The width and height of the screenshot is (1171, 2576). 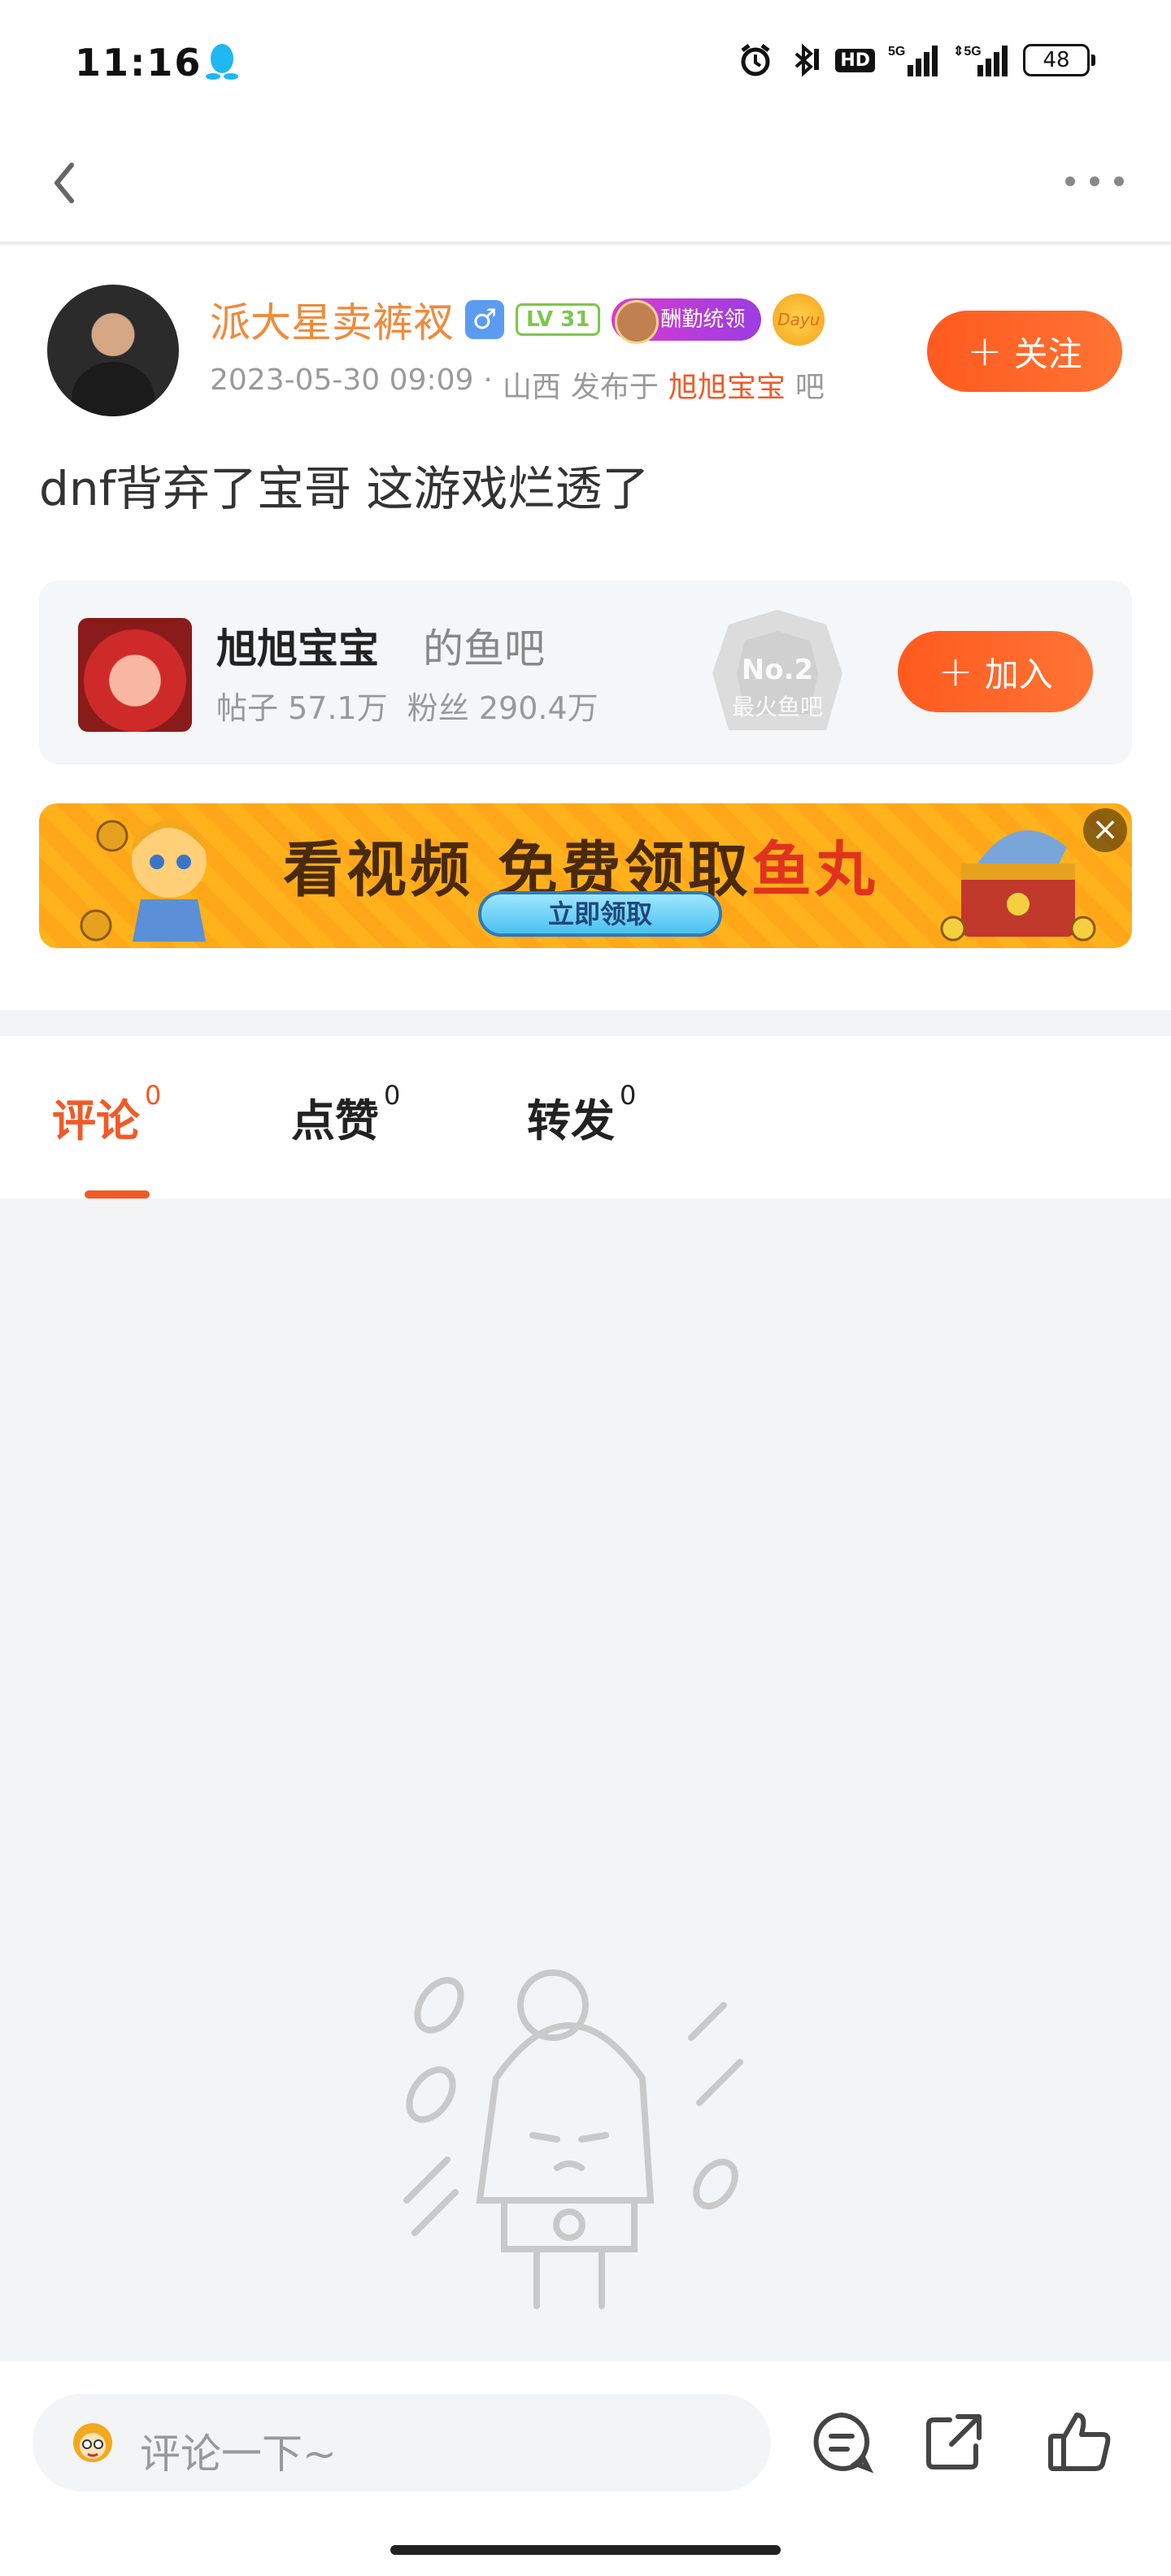 I want to click on treasure-chest-icon, so click(x=1018, y=886).